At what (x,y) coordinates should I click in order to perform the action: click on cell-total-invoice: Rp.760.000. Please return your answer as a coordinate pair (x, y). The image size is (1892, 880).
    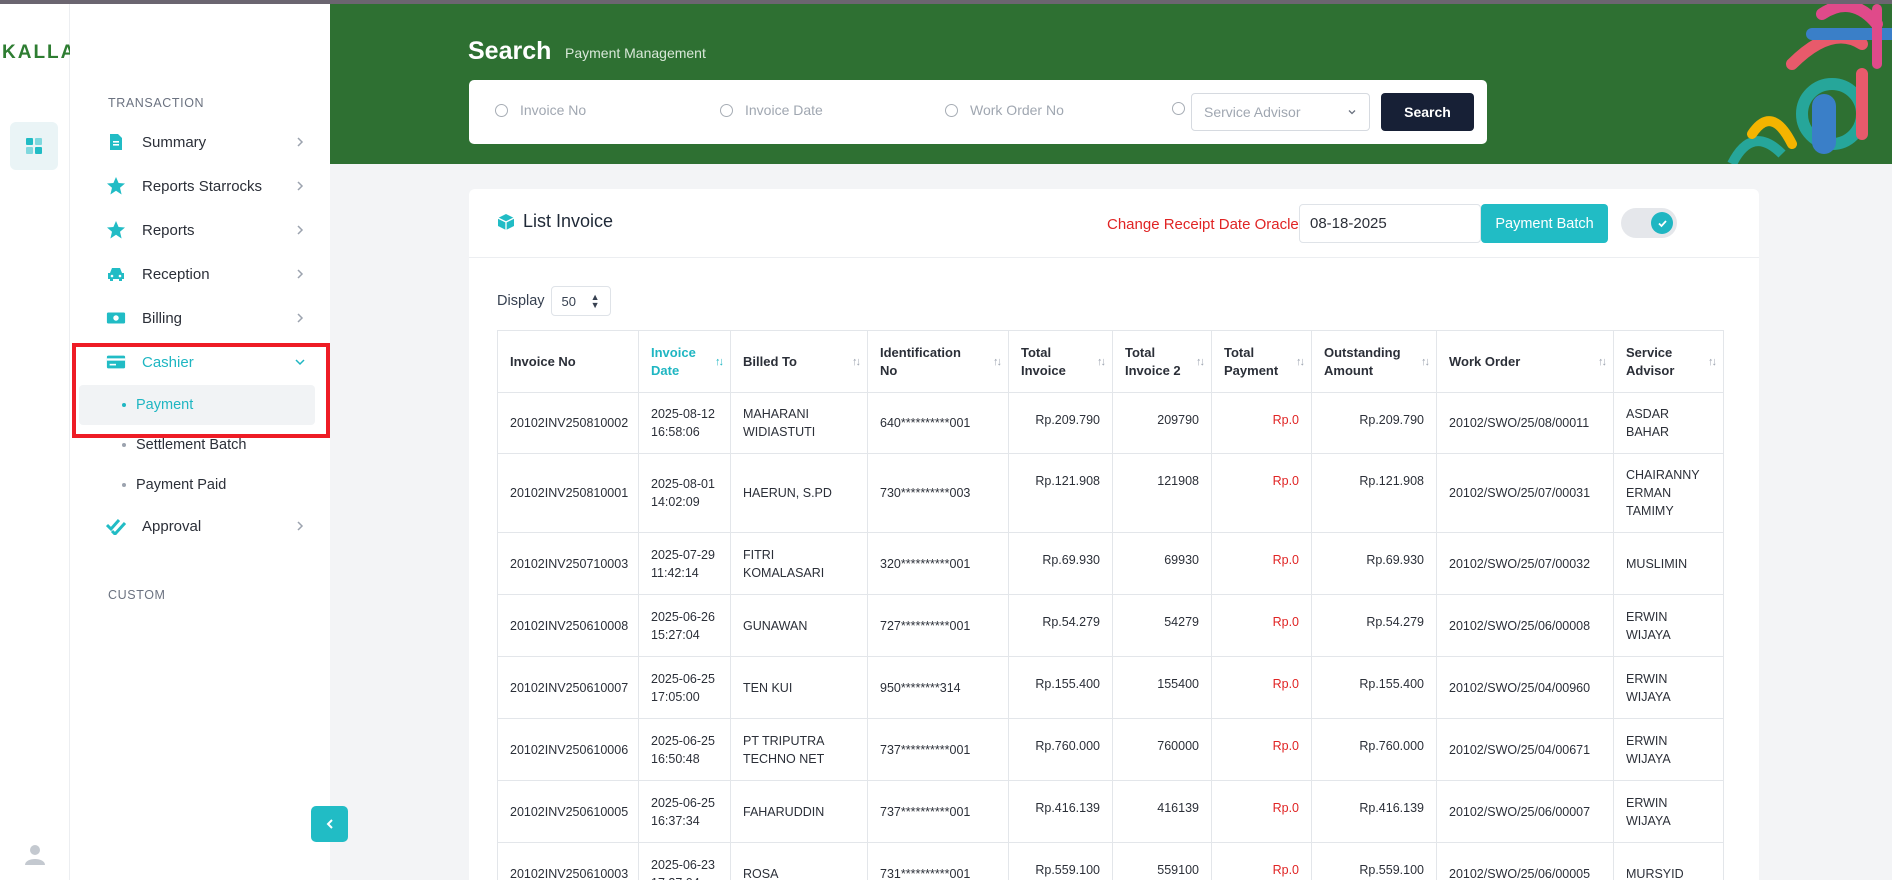
    Looking at the image, I should click on (1060, 749).